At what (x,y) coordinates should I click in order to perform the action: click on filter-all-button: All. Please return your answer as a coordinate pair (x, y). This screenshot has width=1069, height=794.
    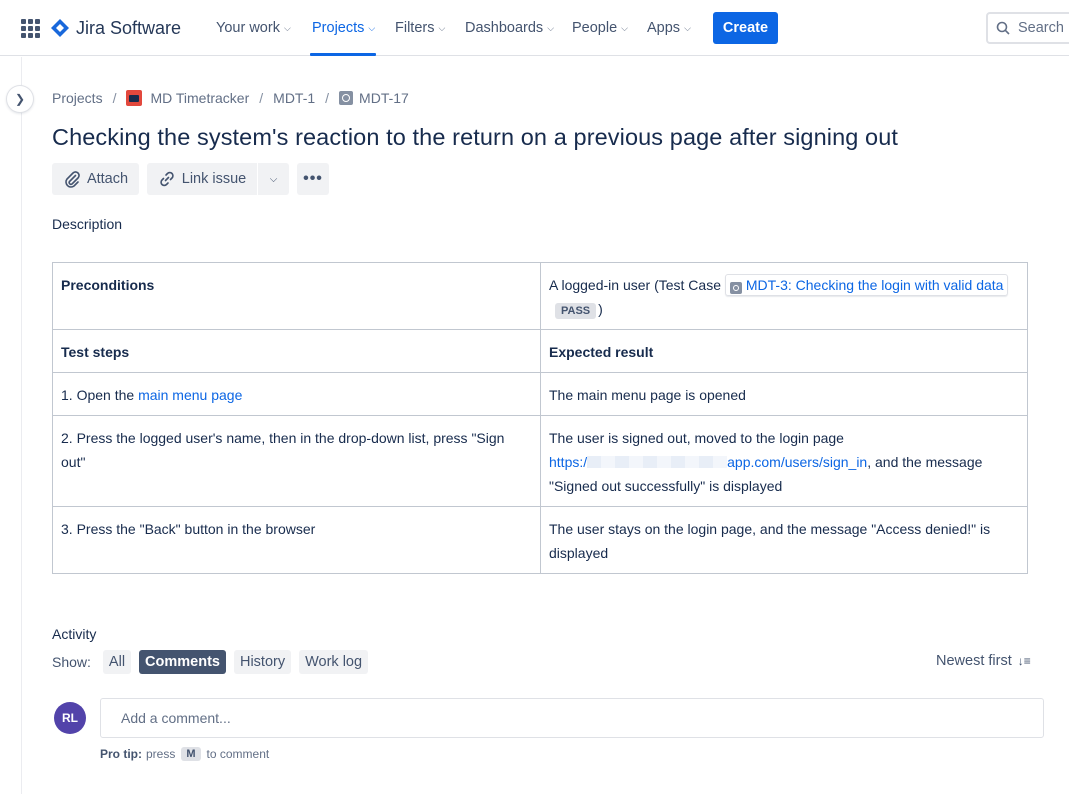
    Looking at the image, I should click on (117, 662).